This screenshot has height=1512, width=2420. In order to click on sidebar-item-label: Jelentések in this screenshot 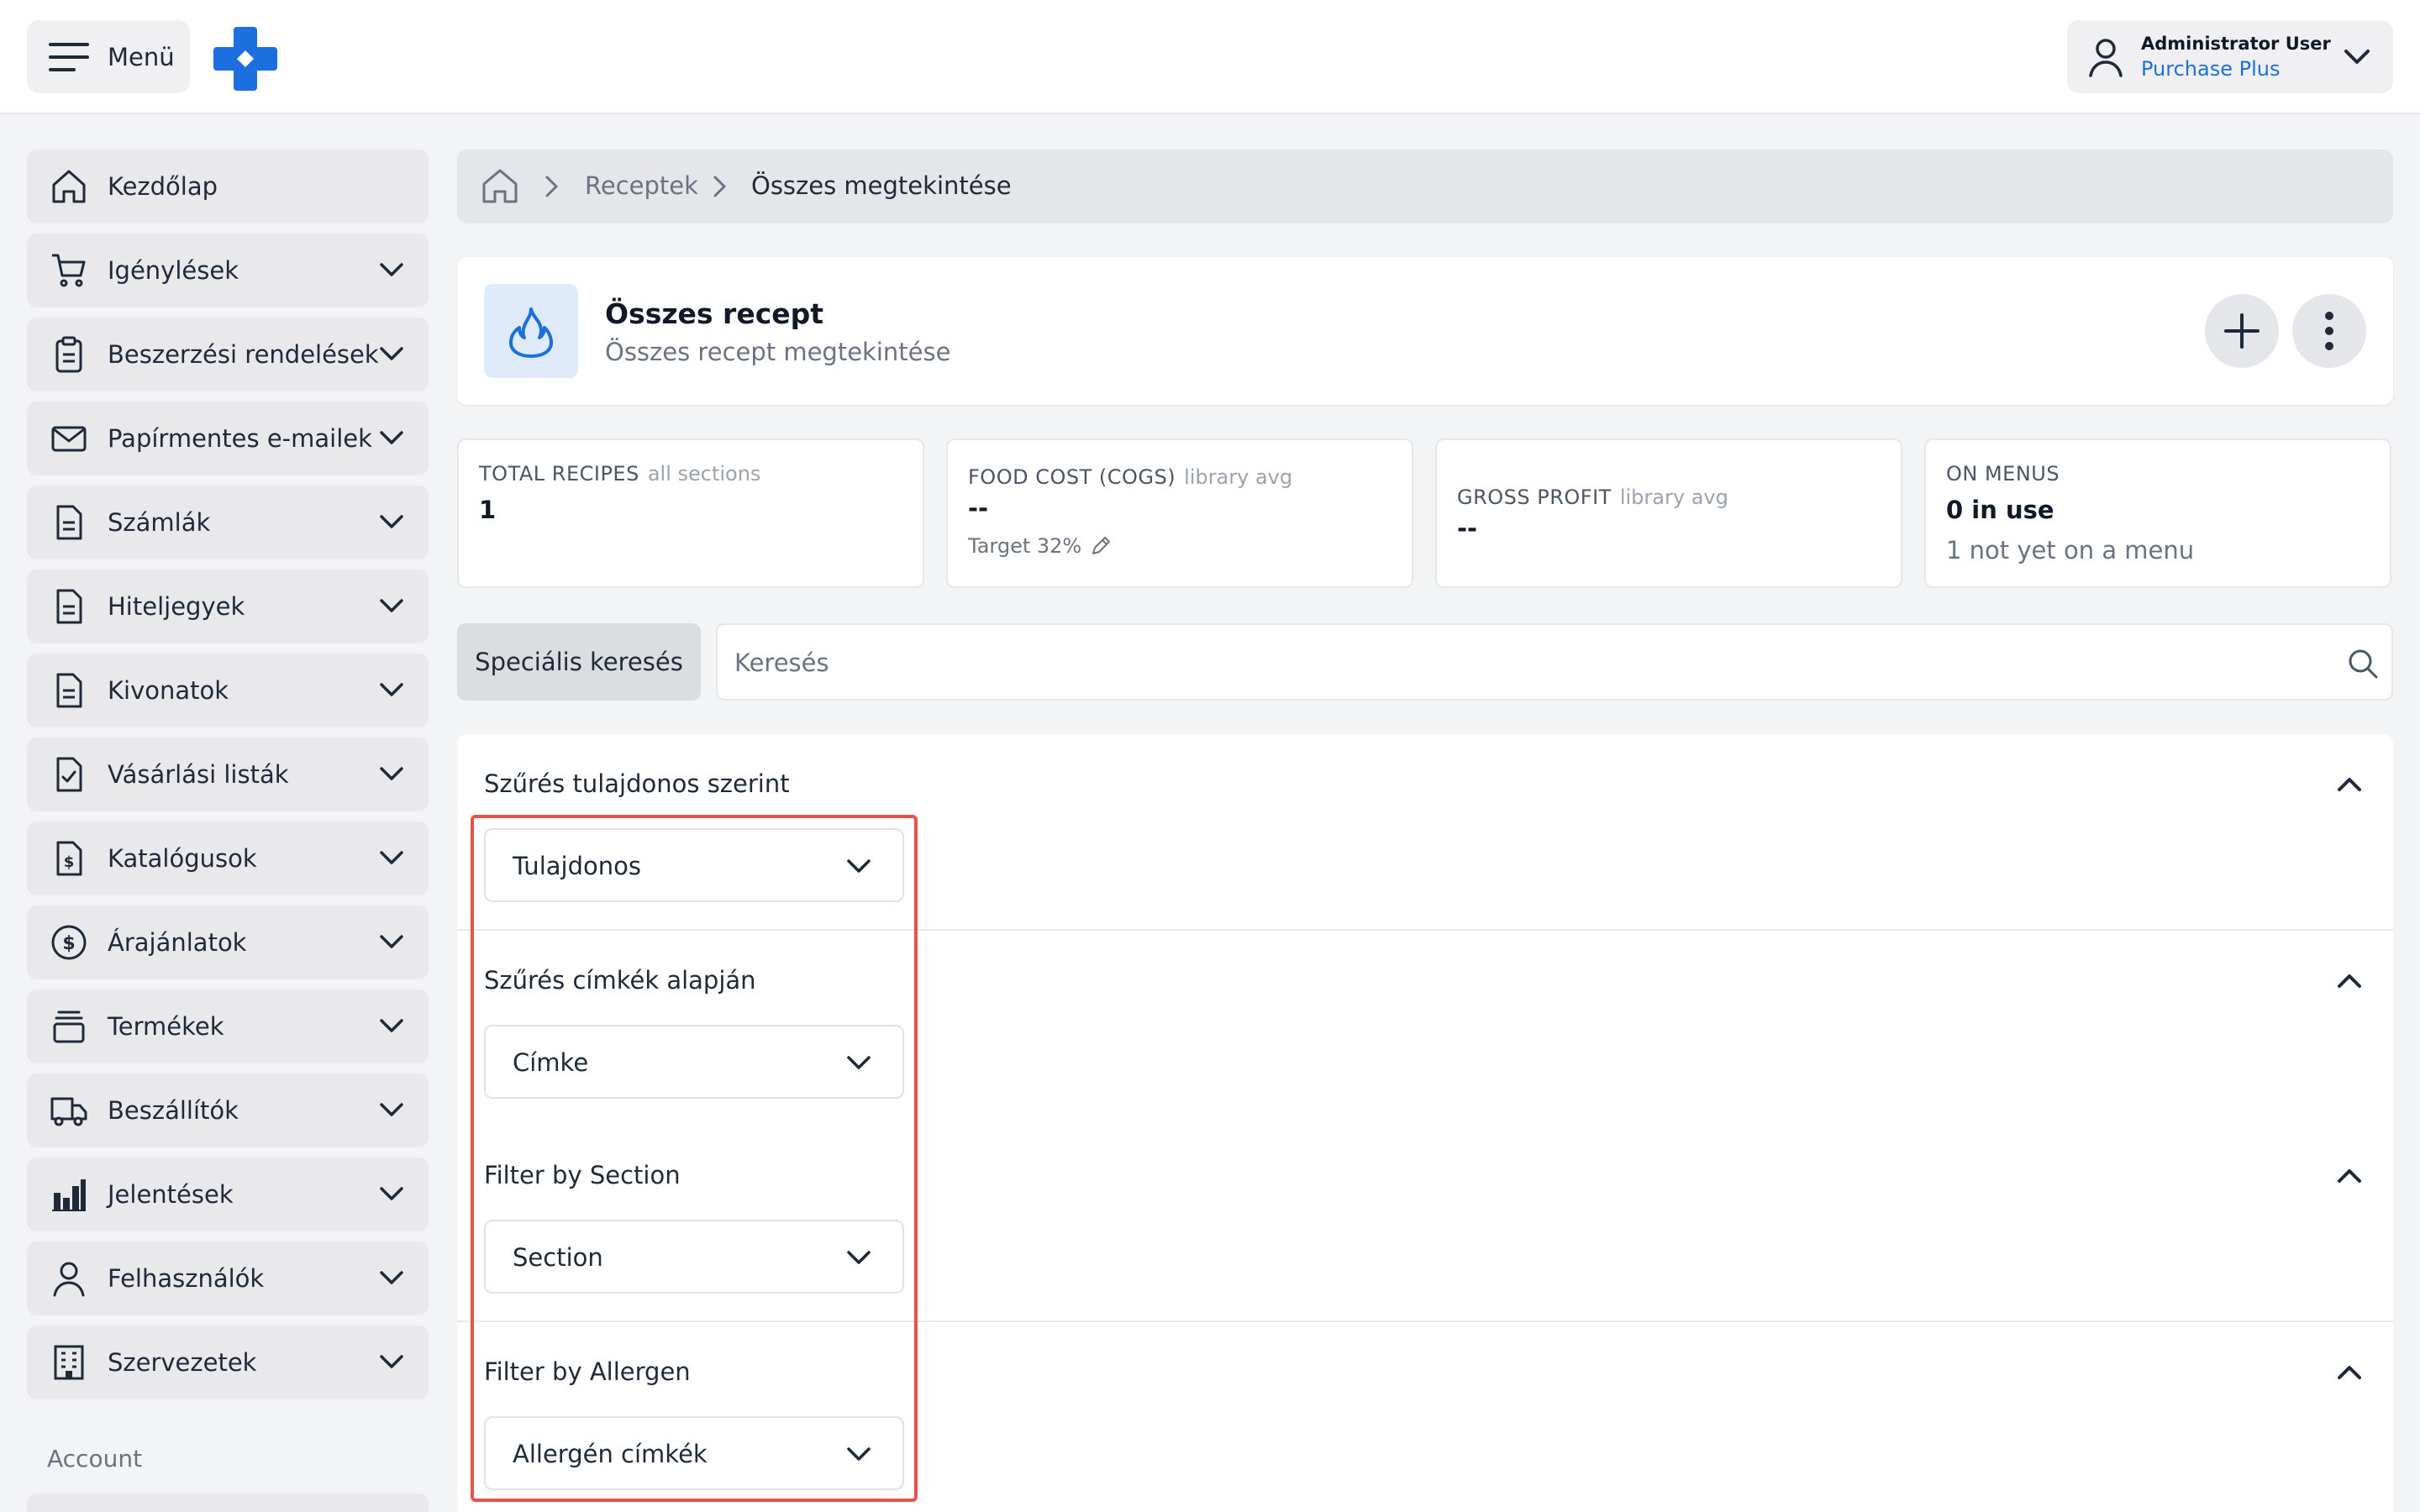, I will do `click(171, 1194)`.